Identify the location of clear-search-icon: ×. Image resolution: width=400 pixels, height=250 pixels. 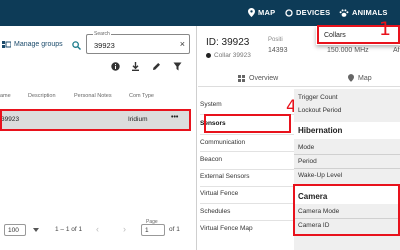
(182, 44).